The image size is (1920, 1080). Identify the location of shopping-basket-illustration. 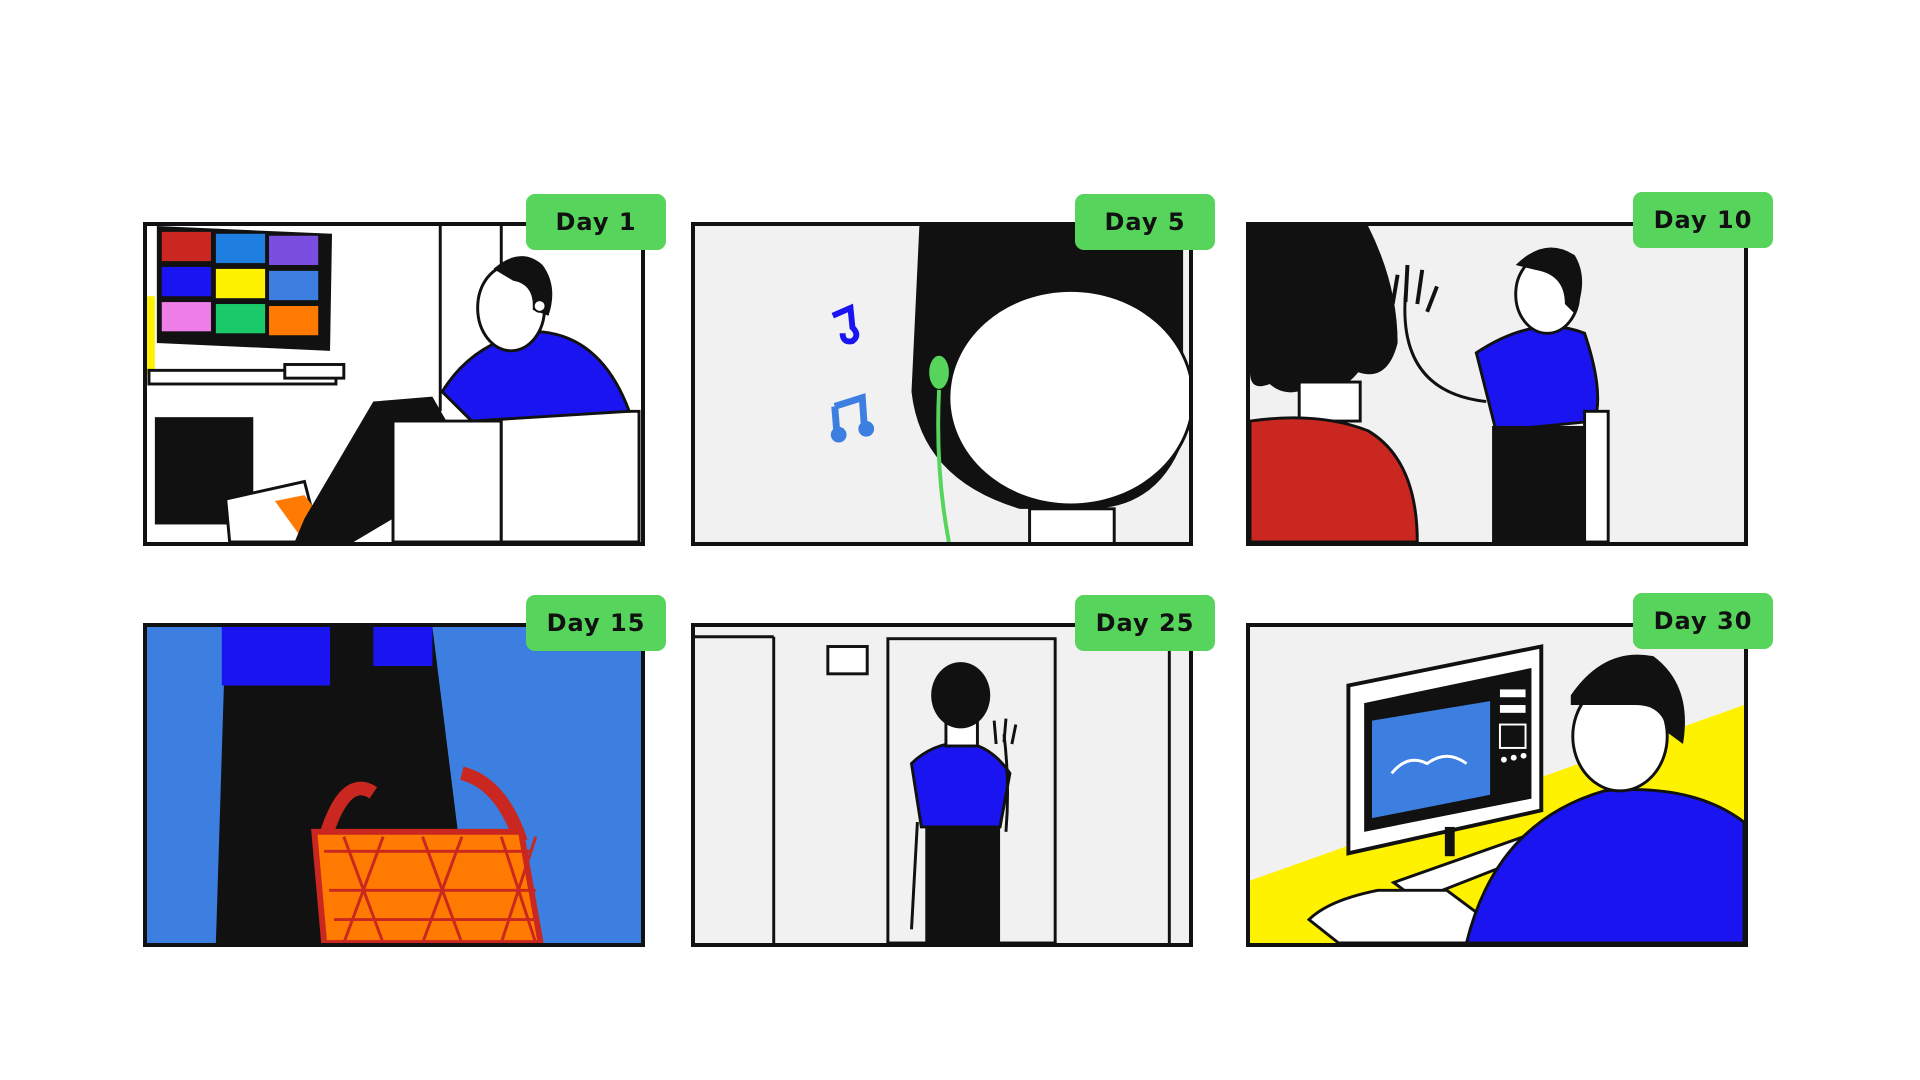
(394, 785).